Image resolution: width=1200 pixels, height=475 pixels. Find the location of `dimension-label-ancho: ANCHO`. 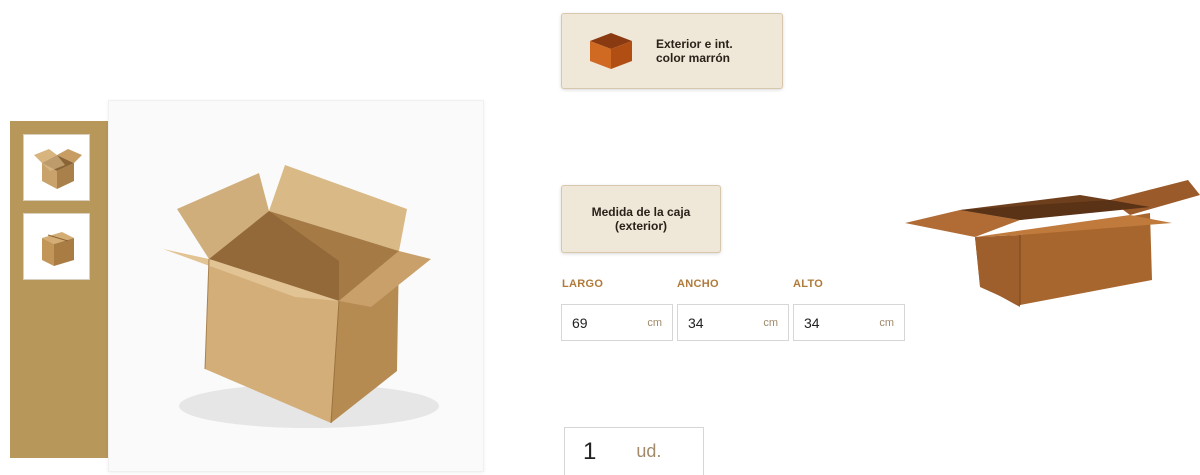

dimension-label-ancho: ANCHO is located at coordinates (698, 284).